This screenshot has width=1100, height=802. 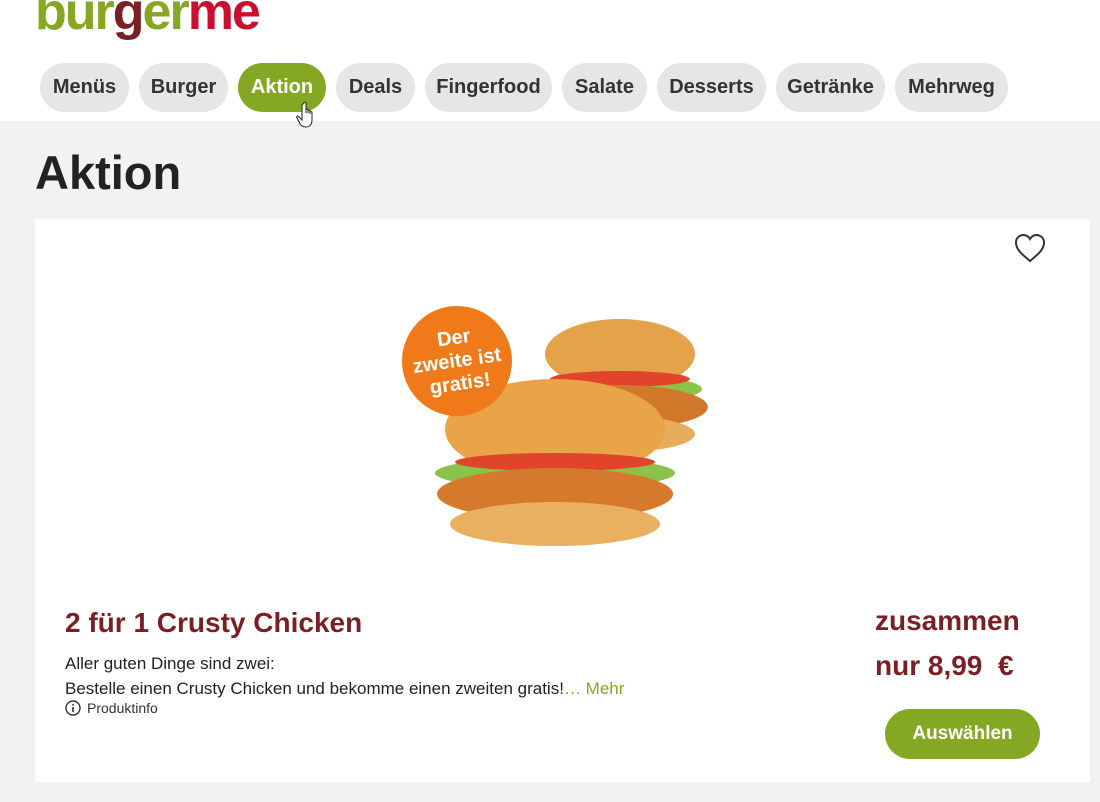 I want to click on info-icon, so click(x=73, y=708).